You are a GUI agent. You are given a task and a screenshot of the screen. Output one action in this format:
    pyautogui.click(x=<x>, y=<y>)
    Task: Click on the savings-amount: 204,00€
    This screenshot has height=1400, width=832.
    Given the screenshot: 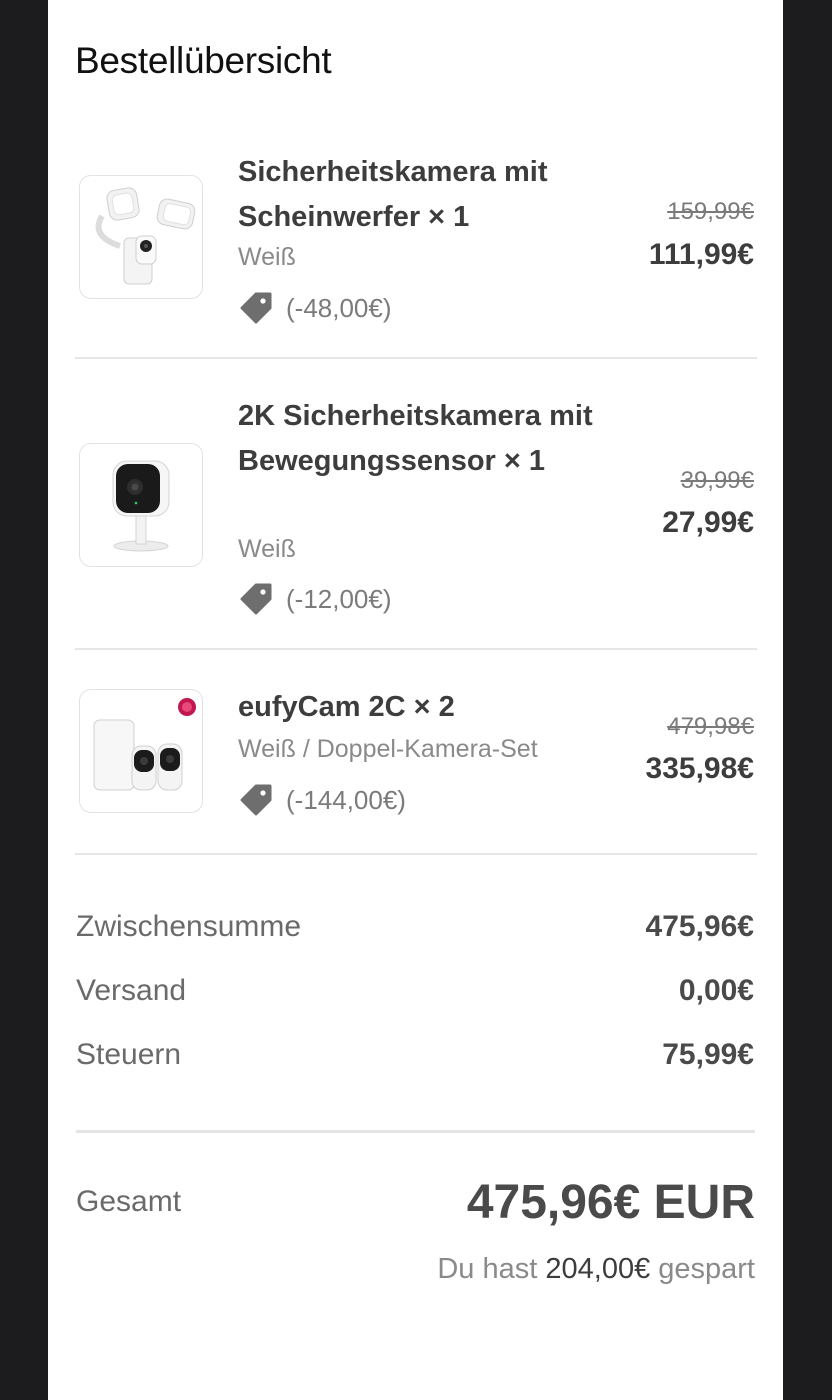 What is the action you would take?
    pyautogui.click(x=598, y=1269)
    